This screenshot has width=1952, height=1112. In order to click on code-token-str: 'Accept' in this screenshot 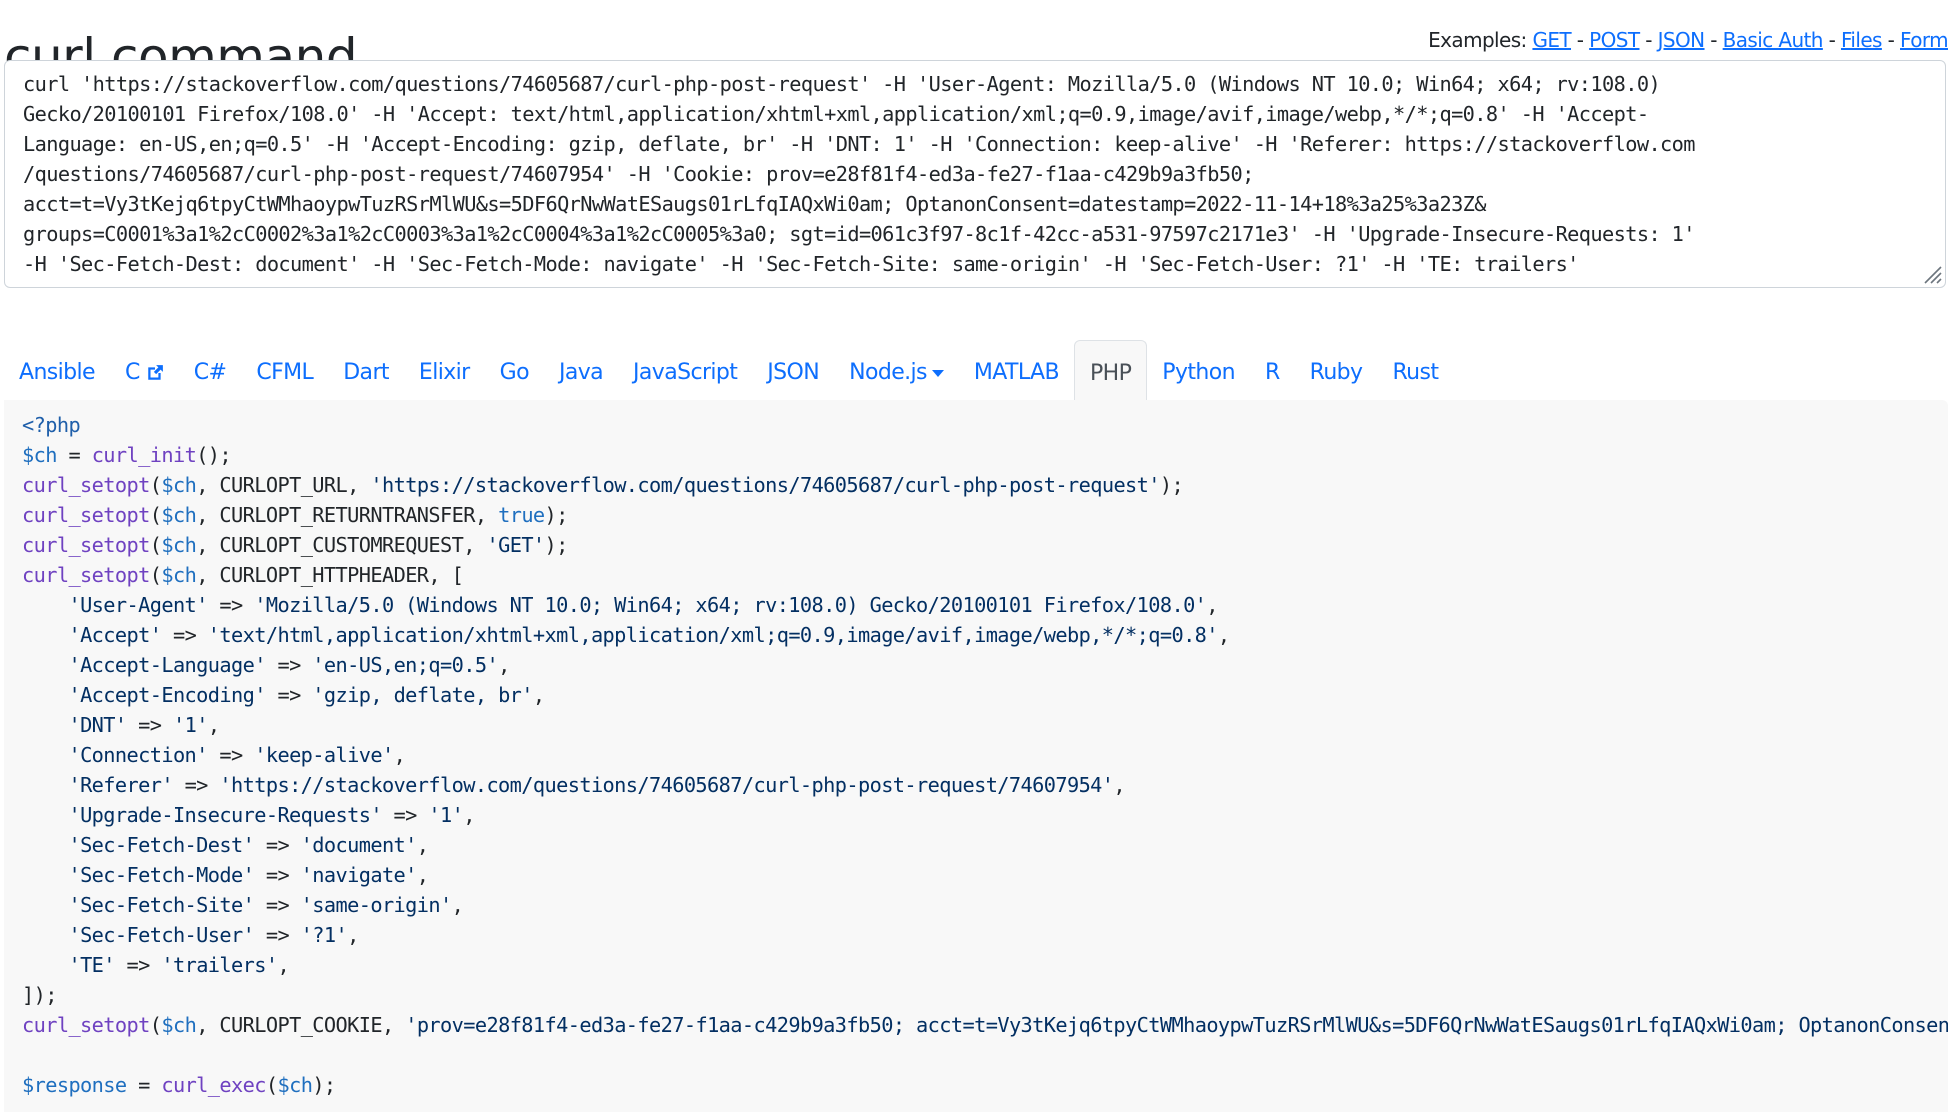, I will do `click(115, 635)`.